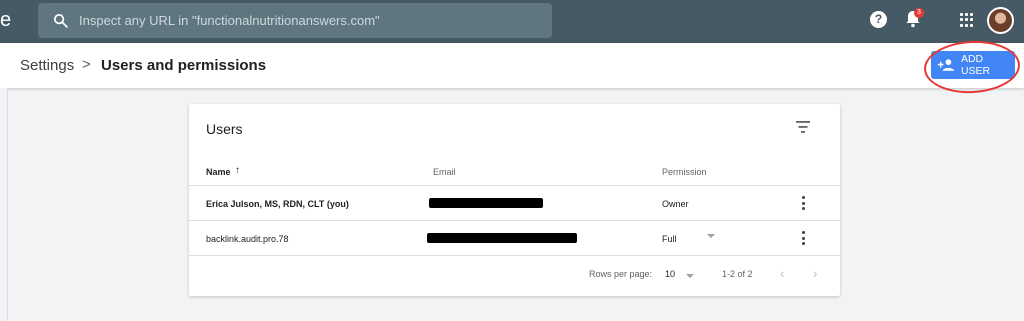 This screenshot has width=1024, height=321. Describe the element at coordinates (237, 170) in the screenshot. I see `sort-ascending-icon: ↑` at that location.